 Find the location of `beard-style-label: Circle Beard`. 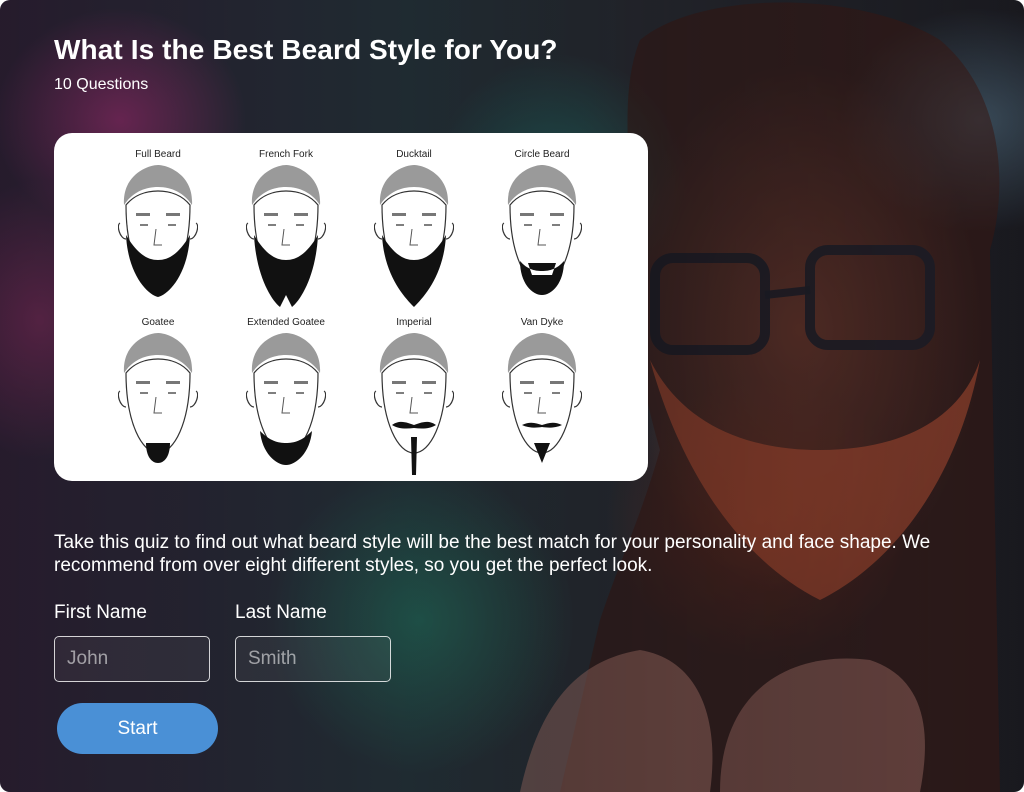

beard-style-label: Circle Beard is located at coordinates (542, 154).